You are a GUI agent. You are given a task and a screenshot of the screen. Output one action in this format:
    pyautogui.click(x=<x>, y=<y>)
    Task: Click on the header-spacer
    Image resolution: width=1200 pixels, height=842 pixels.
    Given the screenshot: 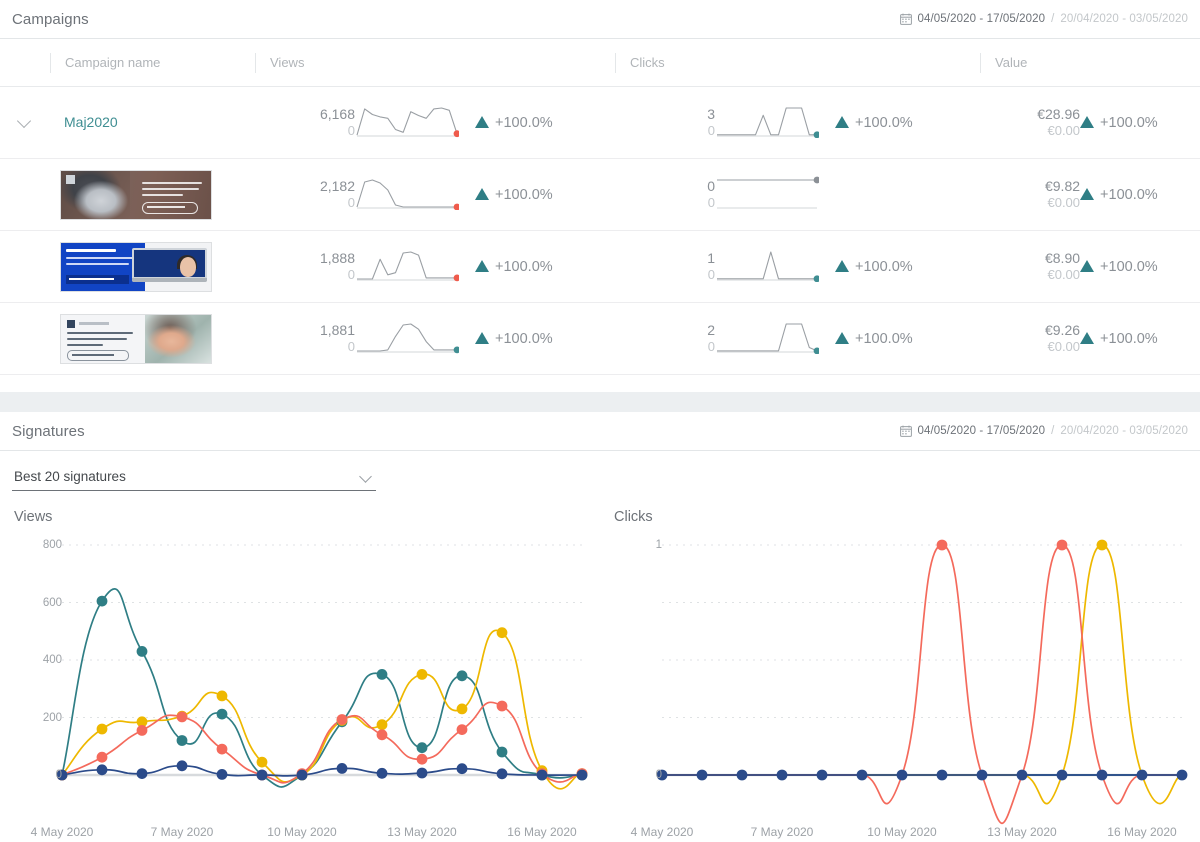 What is the action you would take?
    pyautogui.click(x=25, y=63)
    